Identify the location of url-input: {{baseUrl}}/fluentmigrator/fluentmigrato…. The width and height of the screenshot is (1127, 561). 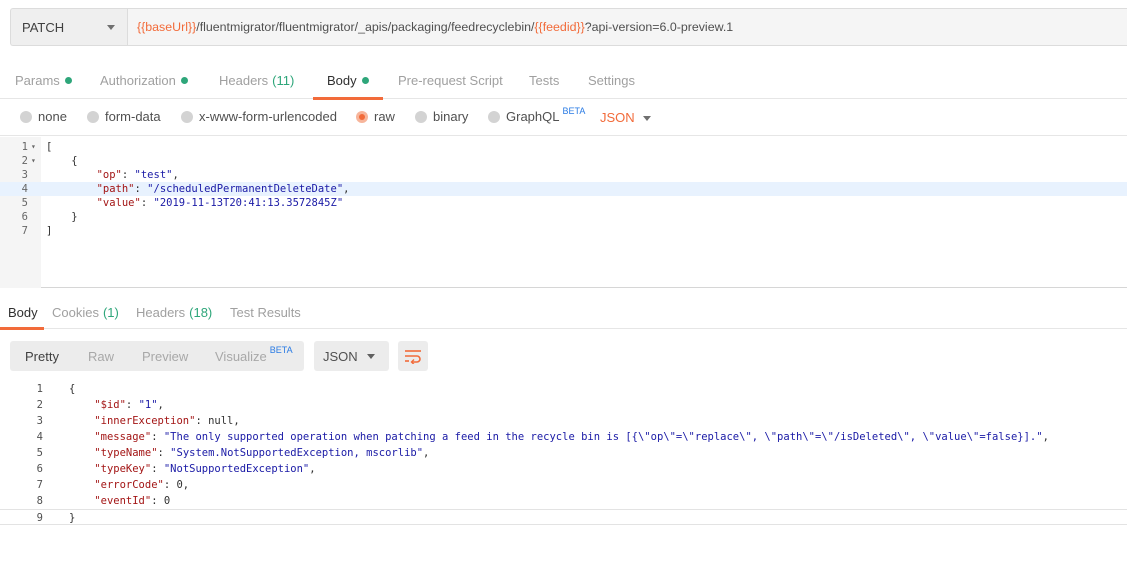
(627, 27).